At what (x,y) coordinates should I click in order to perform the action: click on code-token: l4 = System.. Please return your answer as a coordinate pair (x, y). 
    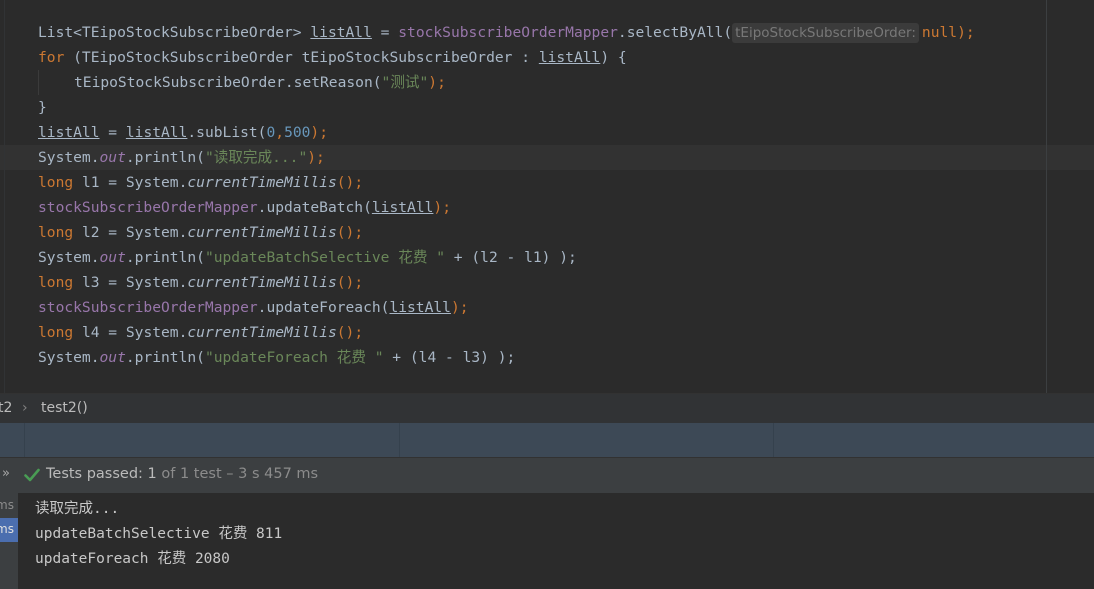
    Looking at the image, I should click on (130, 332).